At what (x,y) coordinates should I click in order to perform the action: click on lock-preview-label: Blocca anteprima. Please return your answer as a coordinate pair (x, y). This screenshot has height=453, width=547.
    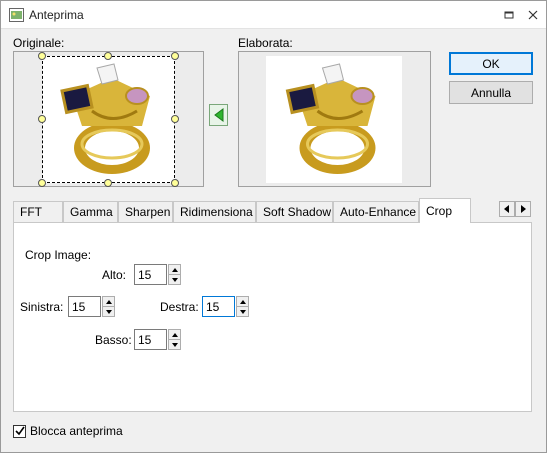
    Looking at the image, I should click on (76, 431).